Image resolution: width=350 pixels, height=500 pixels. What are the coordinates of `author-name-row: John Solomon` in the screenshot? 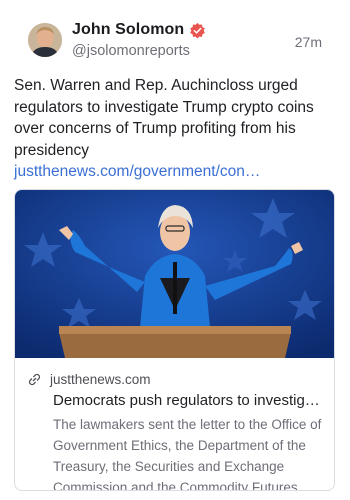 It's located at (139, 30).